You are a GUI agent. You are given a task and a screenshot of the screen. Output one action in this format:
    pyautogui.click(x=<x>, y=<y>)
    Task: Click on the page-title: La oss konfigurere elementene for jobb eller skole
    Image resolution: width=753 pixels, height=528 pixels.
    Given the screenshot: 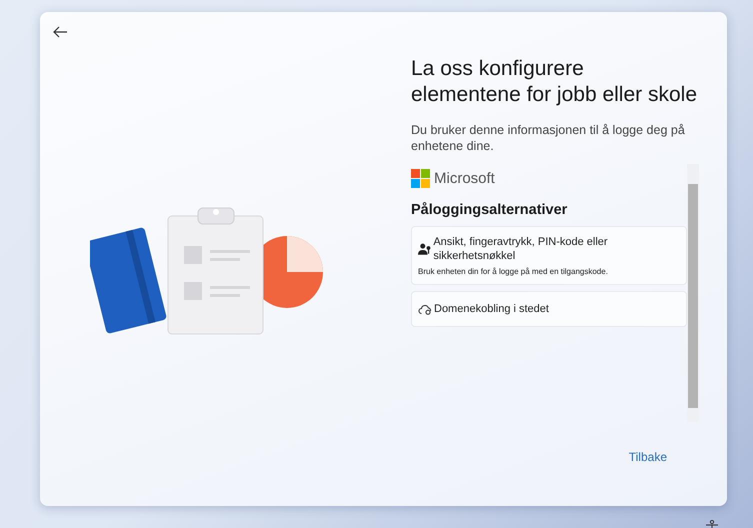 What is the action you would take?
    pyautogui.click(x=554, y=82)
    